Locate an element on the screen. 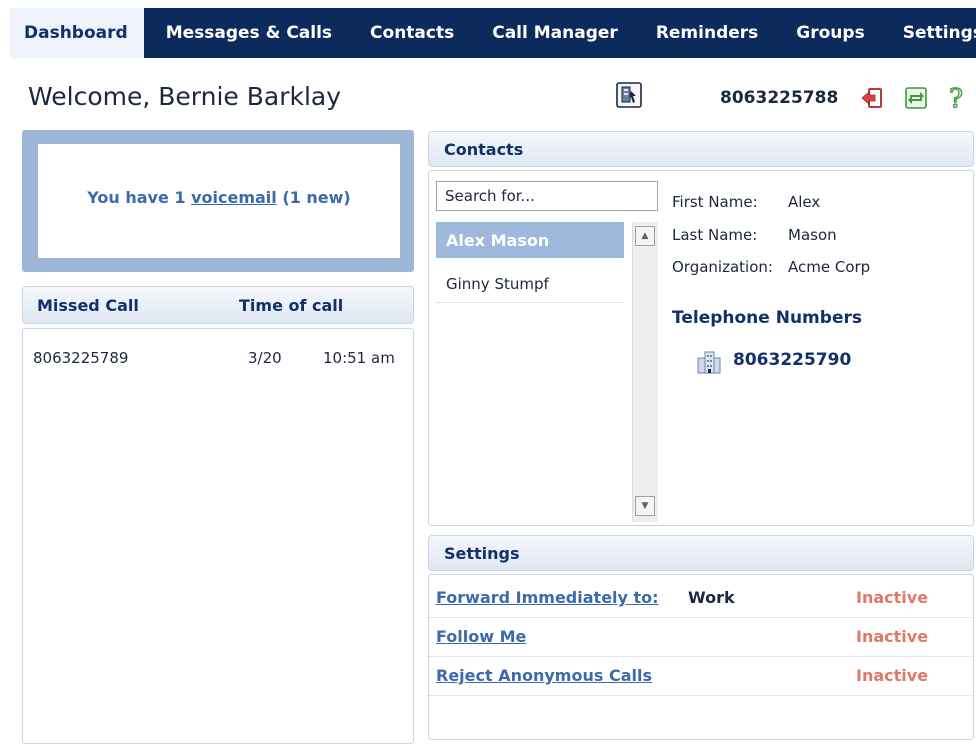 The height and width of the screenshot is (750, 976). list-item: Alex Mason is located at coordinates (530, 240).